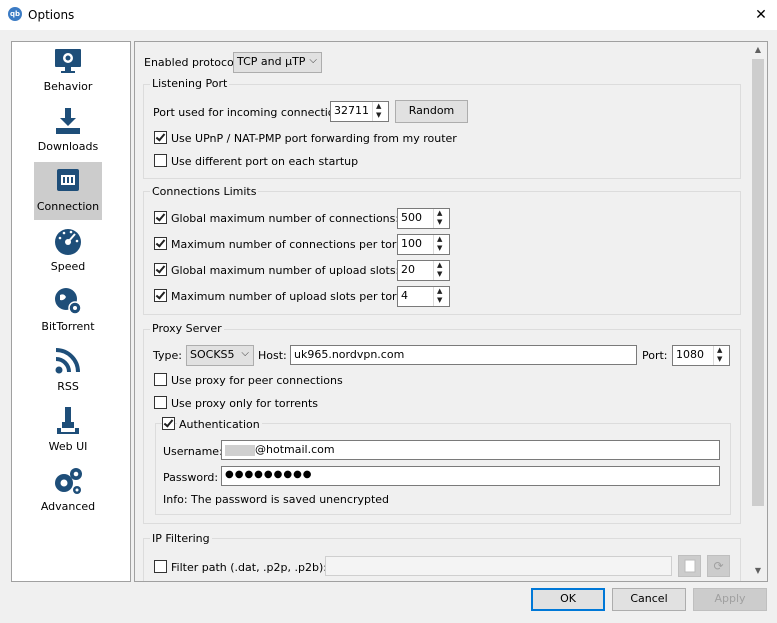  Describe the element at coordinates (470, 450) in the screenshot. I see `username-input: @hotmail.com` at that location.